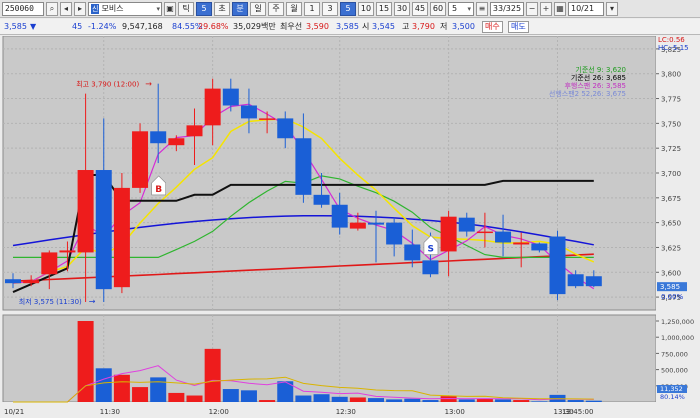 This screenshot has height=418, width=700. What do you see at coordinates (455, 412) in the screenshot?
I see `time-axis-label: 13:00` at bounding box center [455, 412].